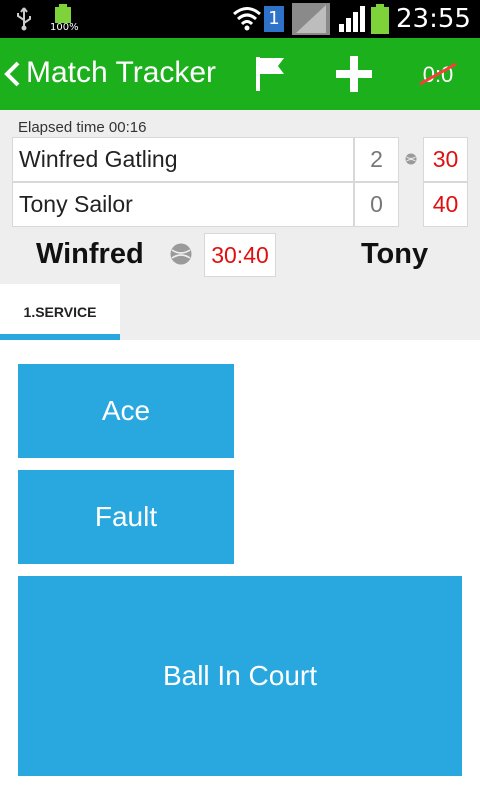 The width and height of the screenshot is (480, 800). Describe the element at coordinates (82, 127) in the screenshot. I see `elapsed-time: Elapsed time 00:16` at that location.